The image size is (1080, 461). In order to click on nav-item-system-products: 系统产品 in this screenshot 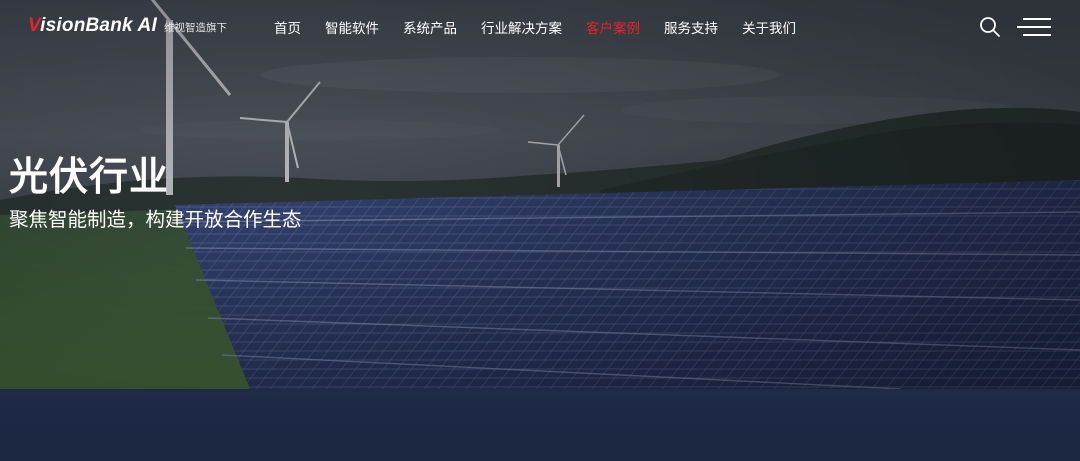, I will do `click(430, 27)`.